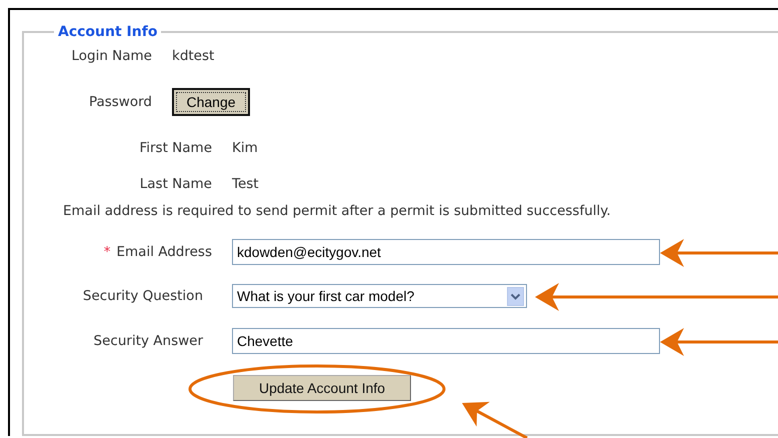 This screenshot has height=438, width=778. I want to click on field-value: Test, so click(245, 184).